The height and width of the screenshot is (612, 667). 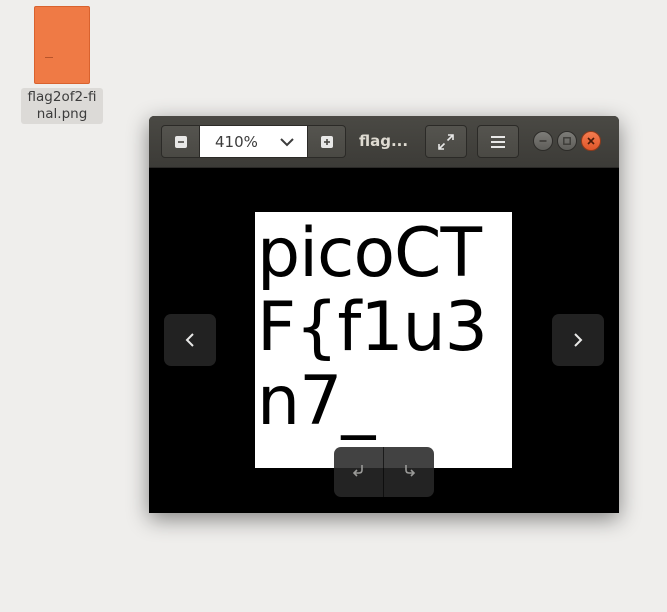 I want to click on minimize-icon, so click(x=543, y=141).